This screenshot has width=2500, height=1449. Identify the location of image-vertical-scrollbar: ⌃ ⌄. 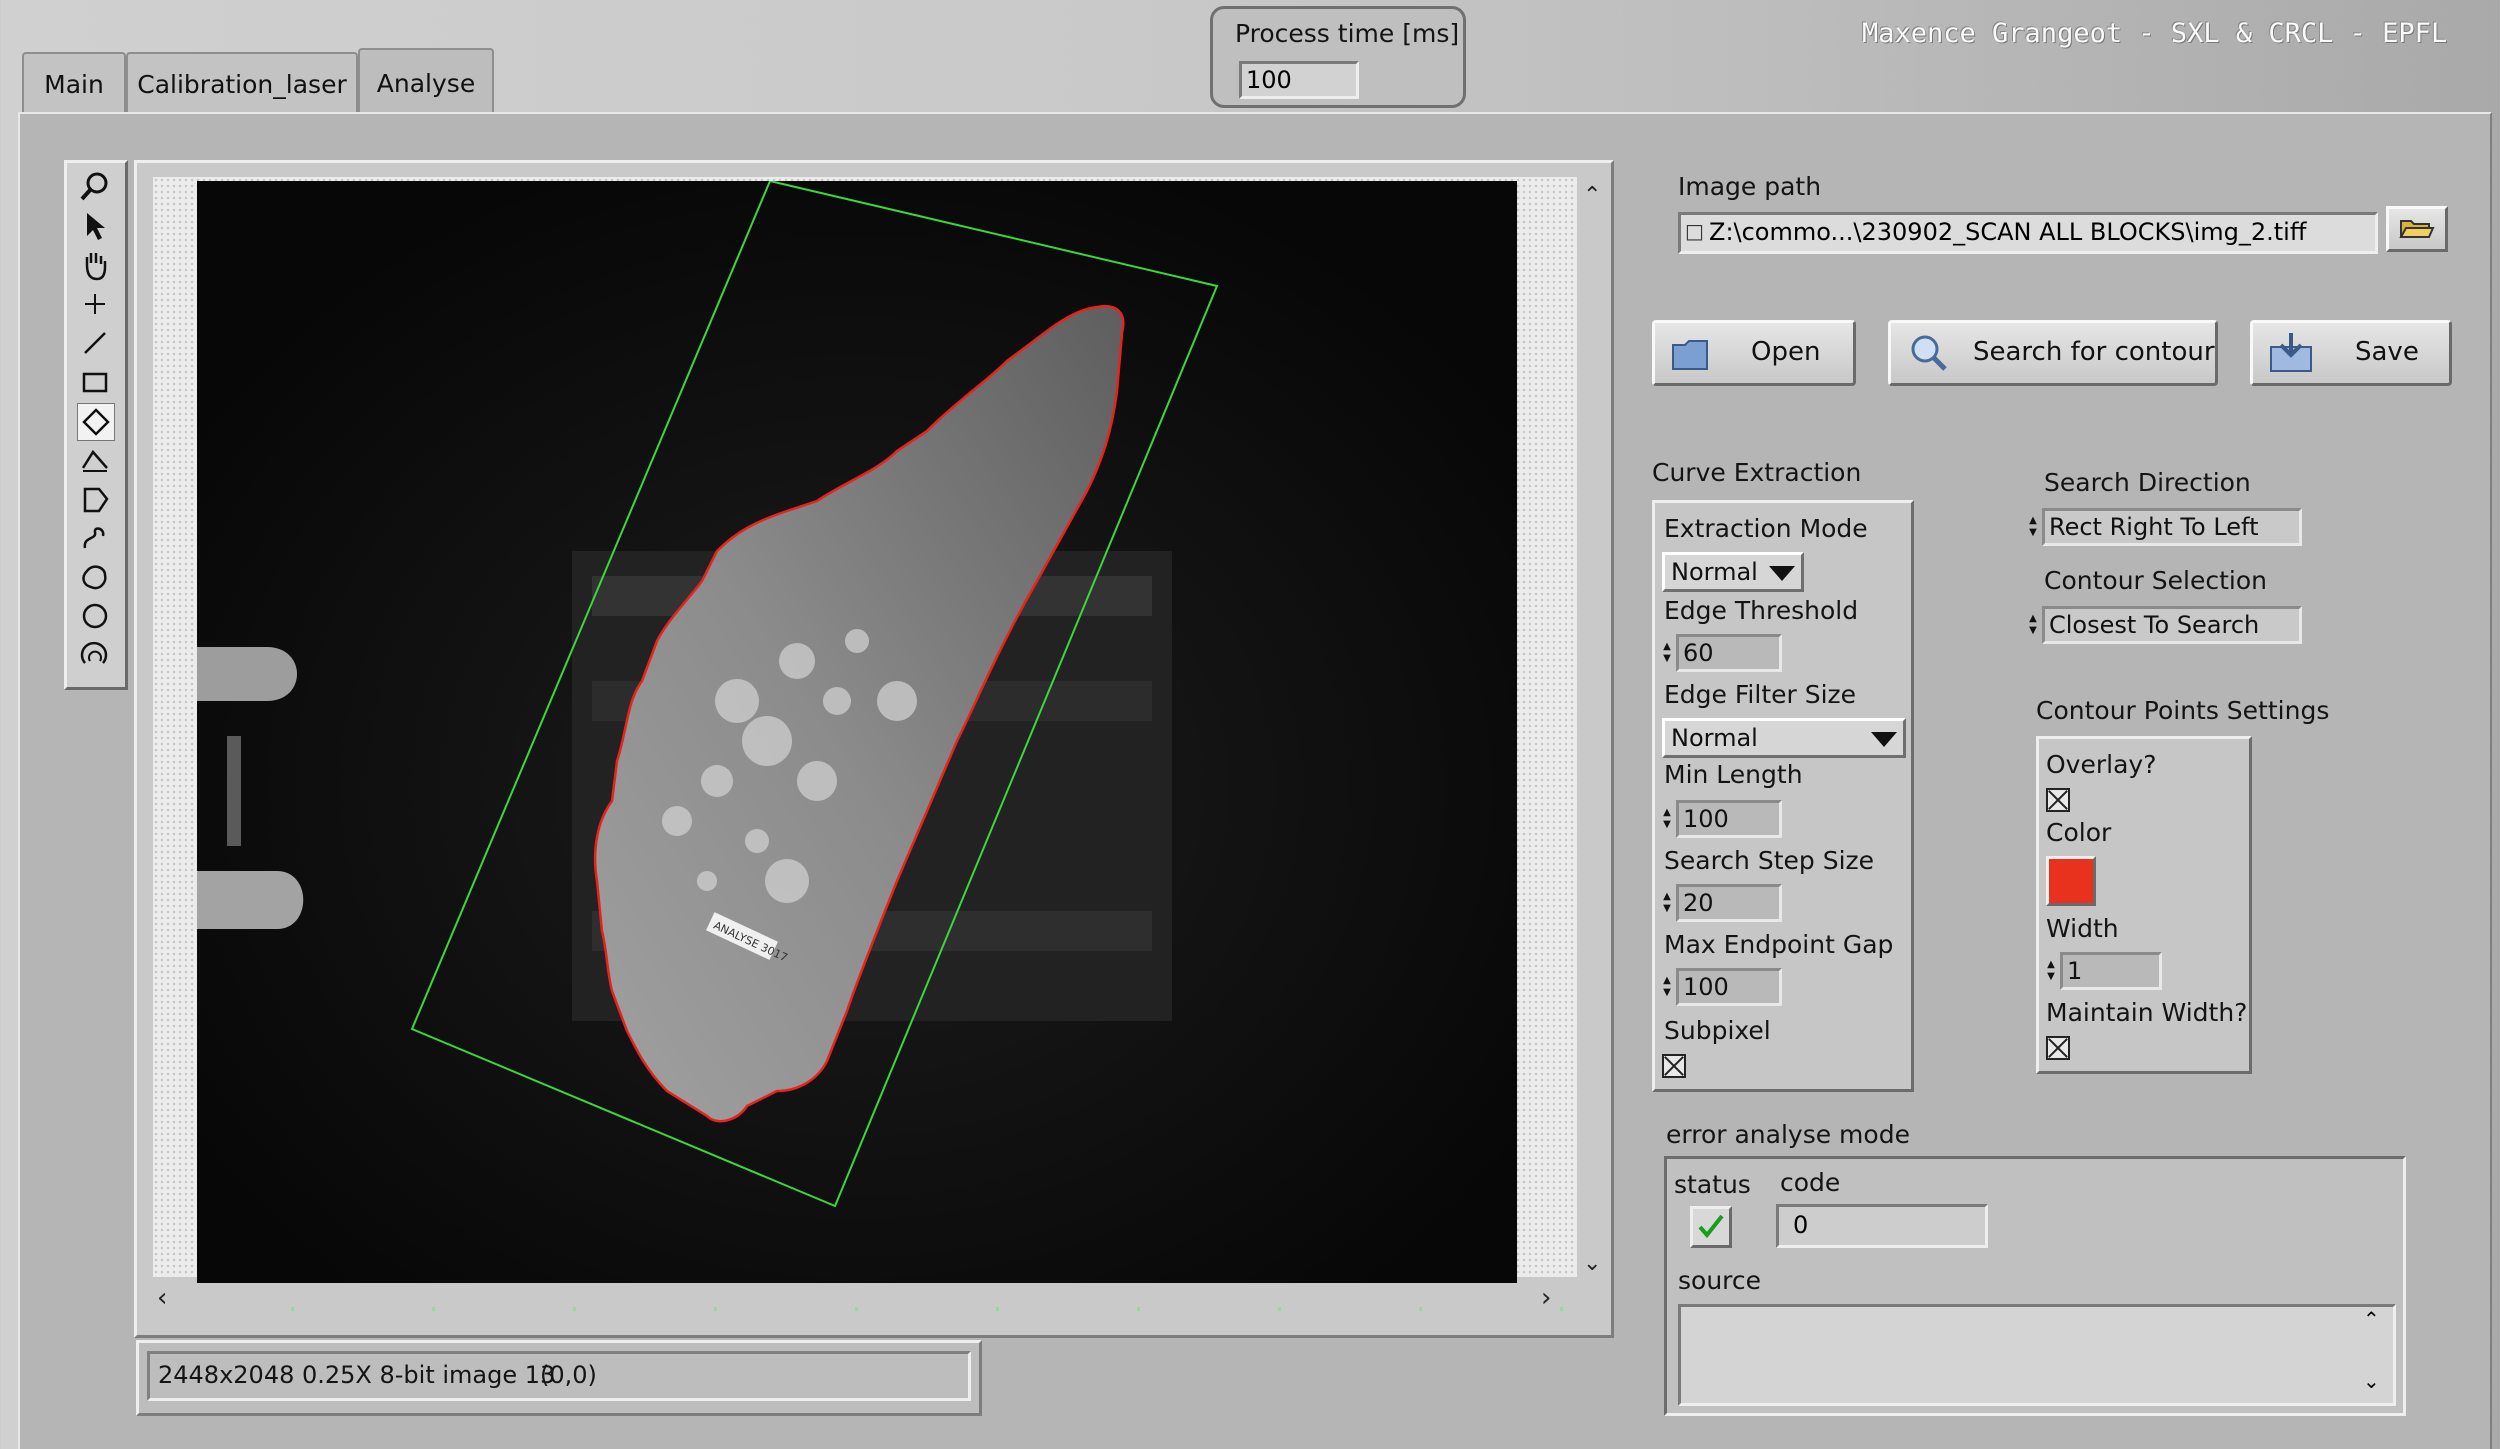
(1593, 729).